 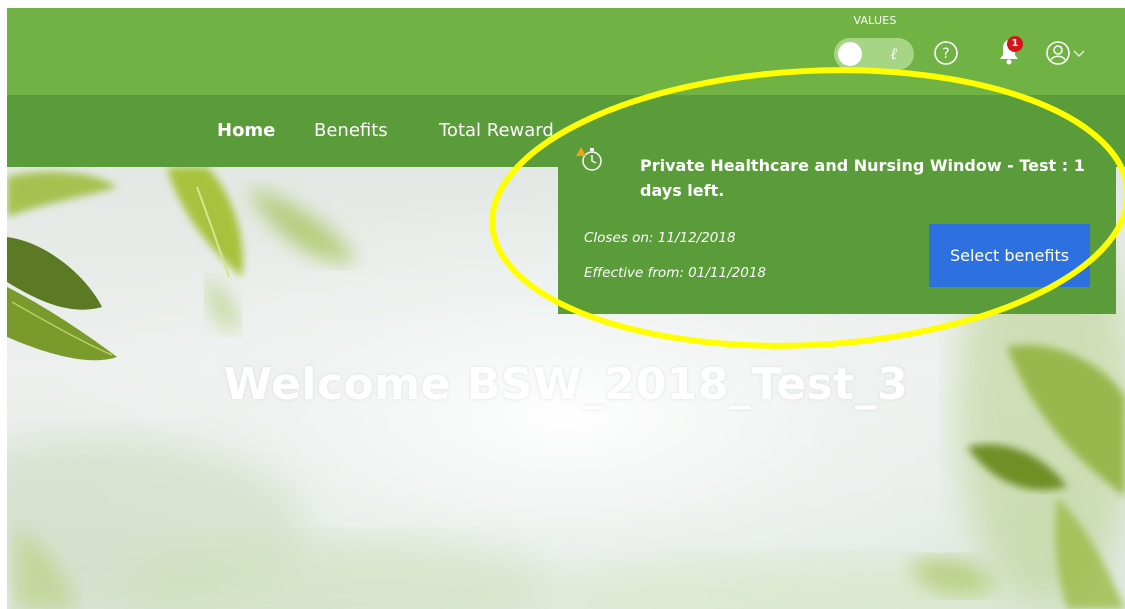 What do you see at coordinates (496, 130) in the screenshot?
I see `nav-total-reward: Total Reward` at bounding box center [496, 130].